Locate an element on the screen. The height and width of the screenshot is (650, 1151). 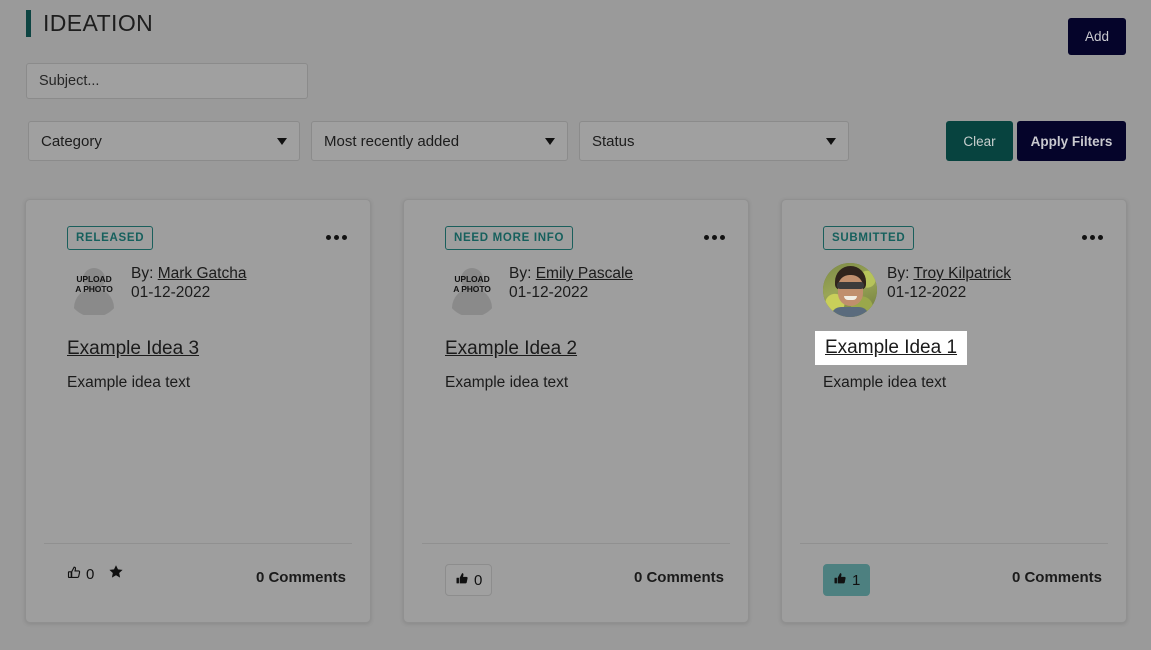
clear-filters-button: Clear is located at coordinates (979, 141).